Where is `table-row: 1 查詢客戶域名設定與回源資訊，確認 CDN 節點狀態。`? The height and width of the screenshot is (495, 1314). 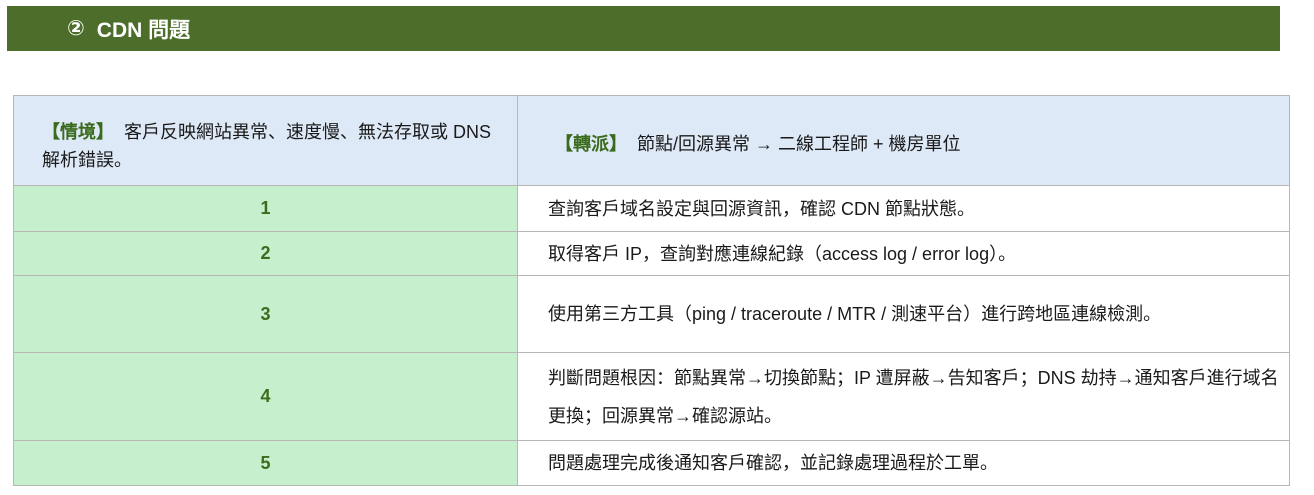
table-row: 1 查詢客戶域名設定與回源資訊，確認 CDN 節點狀態。 is located at coordinates (651, 208).